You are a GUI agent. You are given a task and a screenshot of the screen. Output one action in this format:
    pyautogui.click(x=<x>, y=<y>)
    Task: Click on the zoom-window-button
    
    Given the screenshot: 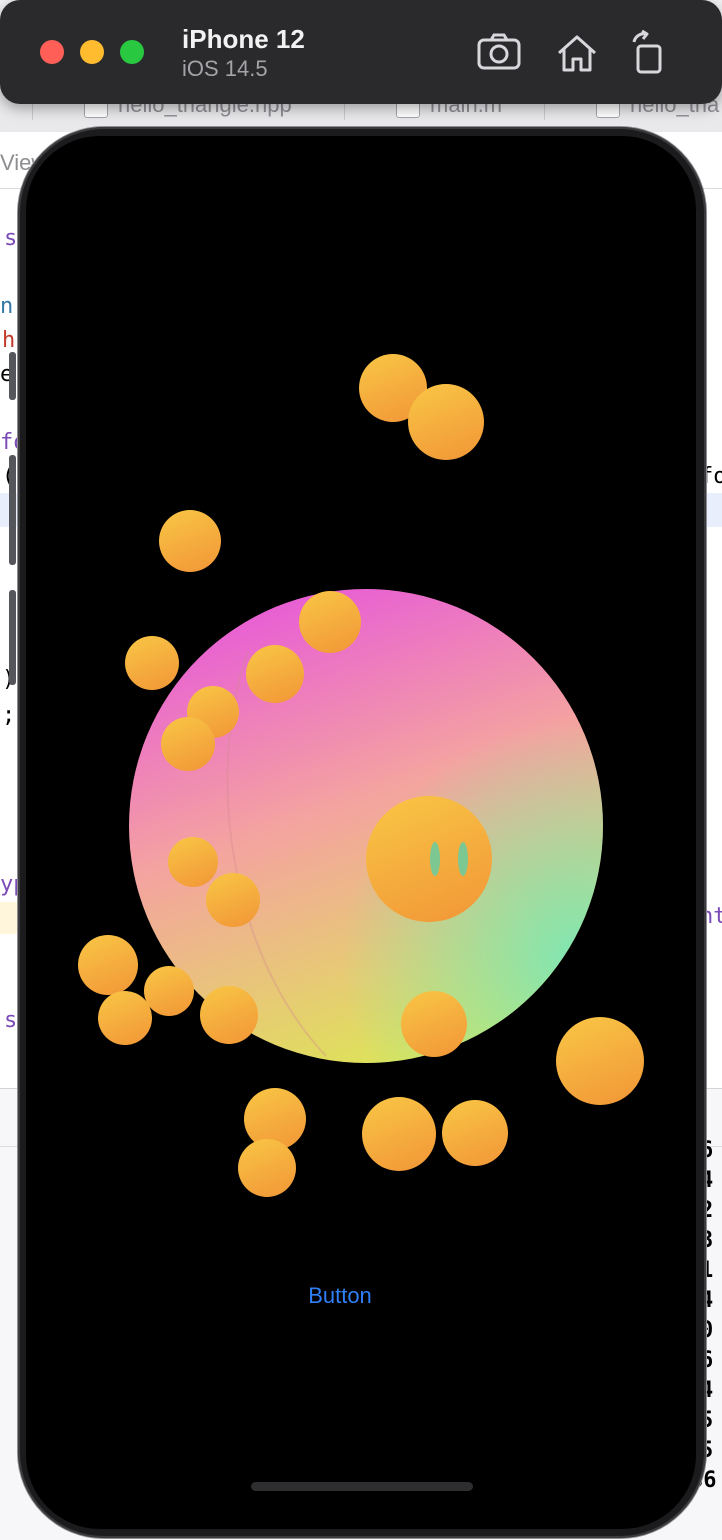 What is the action you would take?
    pyautogui.click(x=132, y=52)
    